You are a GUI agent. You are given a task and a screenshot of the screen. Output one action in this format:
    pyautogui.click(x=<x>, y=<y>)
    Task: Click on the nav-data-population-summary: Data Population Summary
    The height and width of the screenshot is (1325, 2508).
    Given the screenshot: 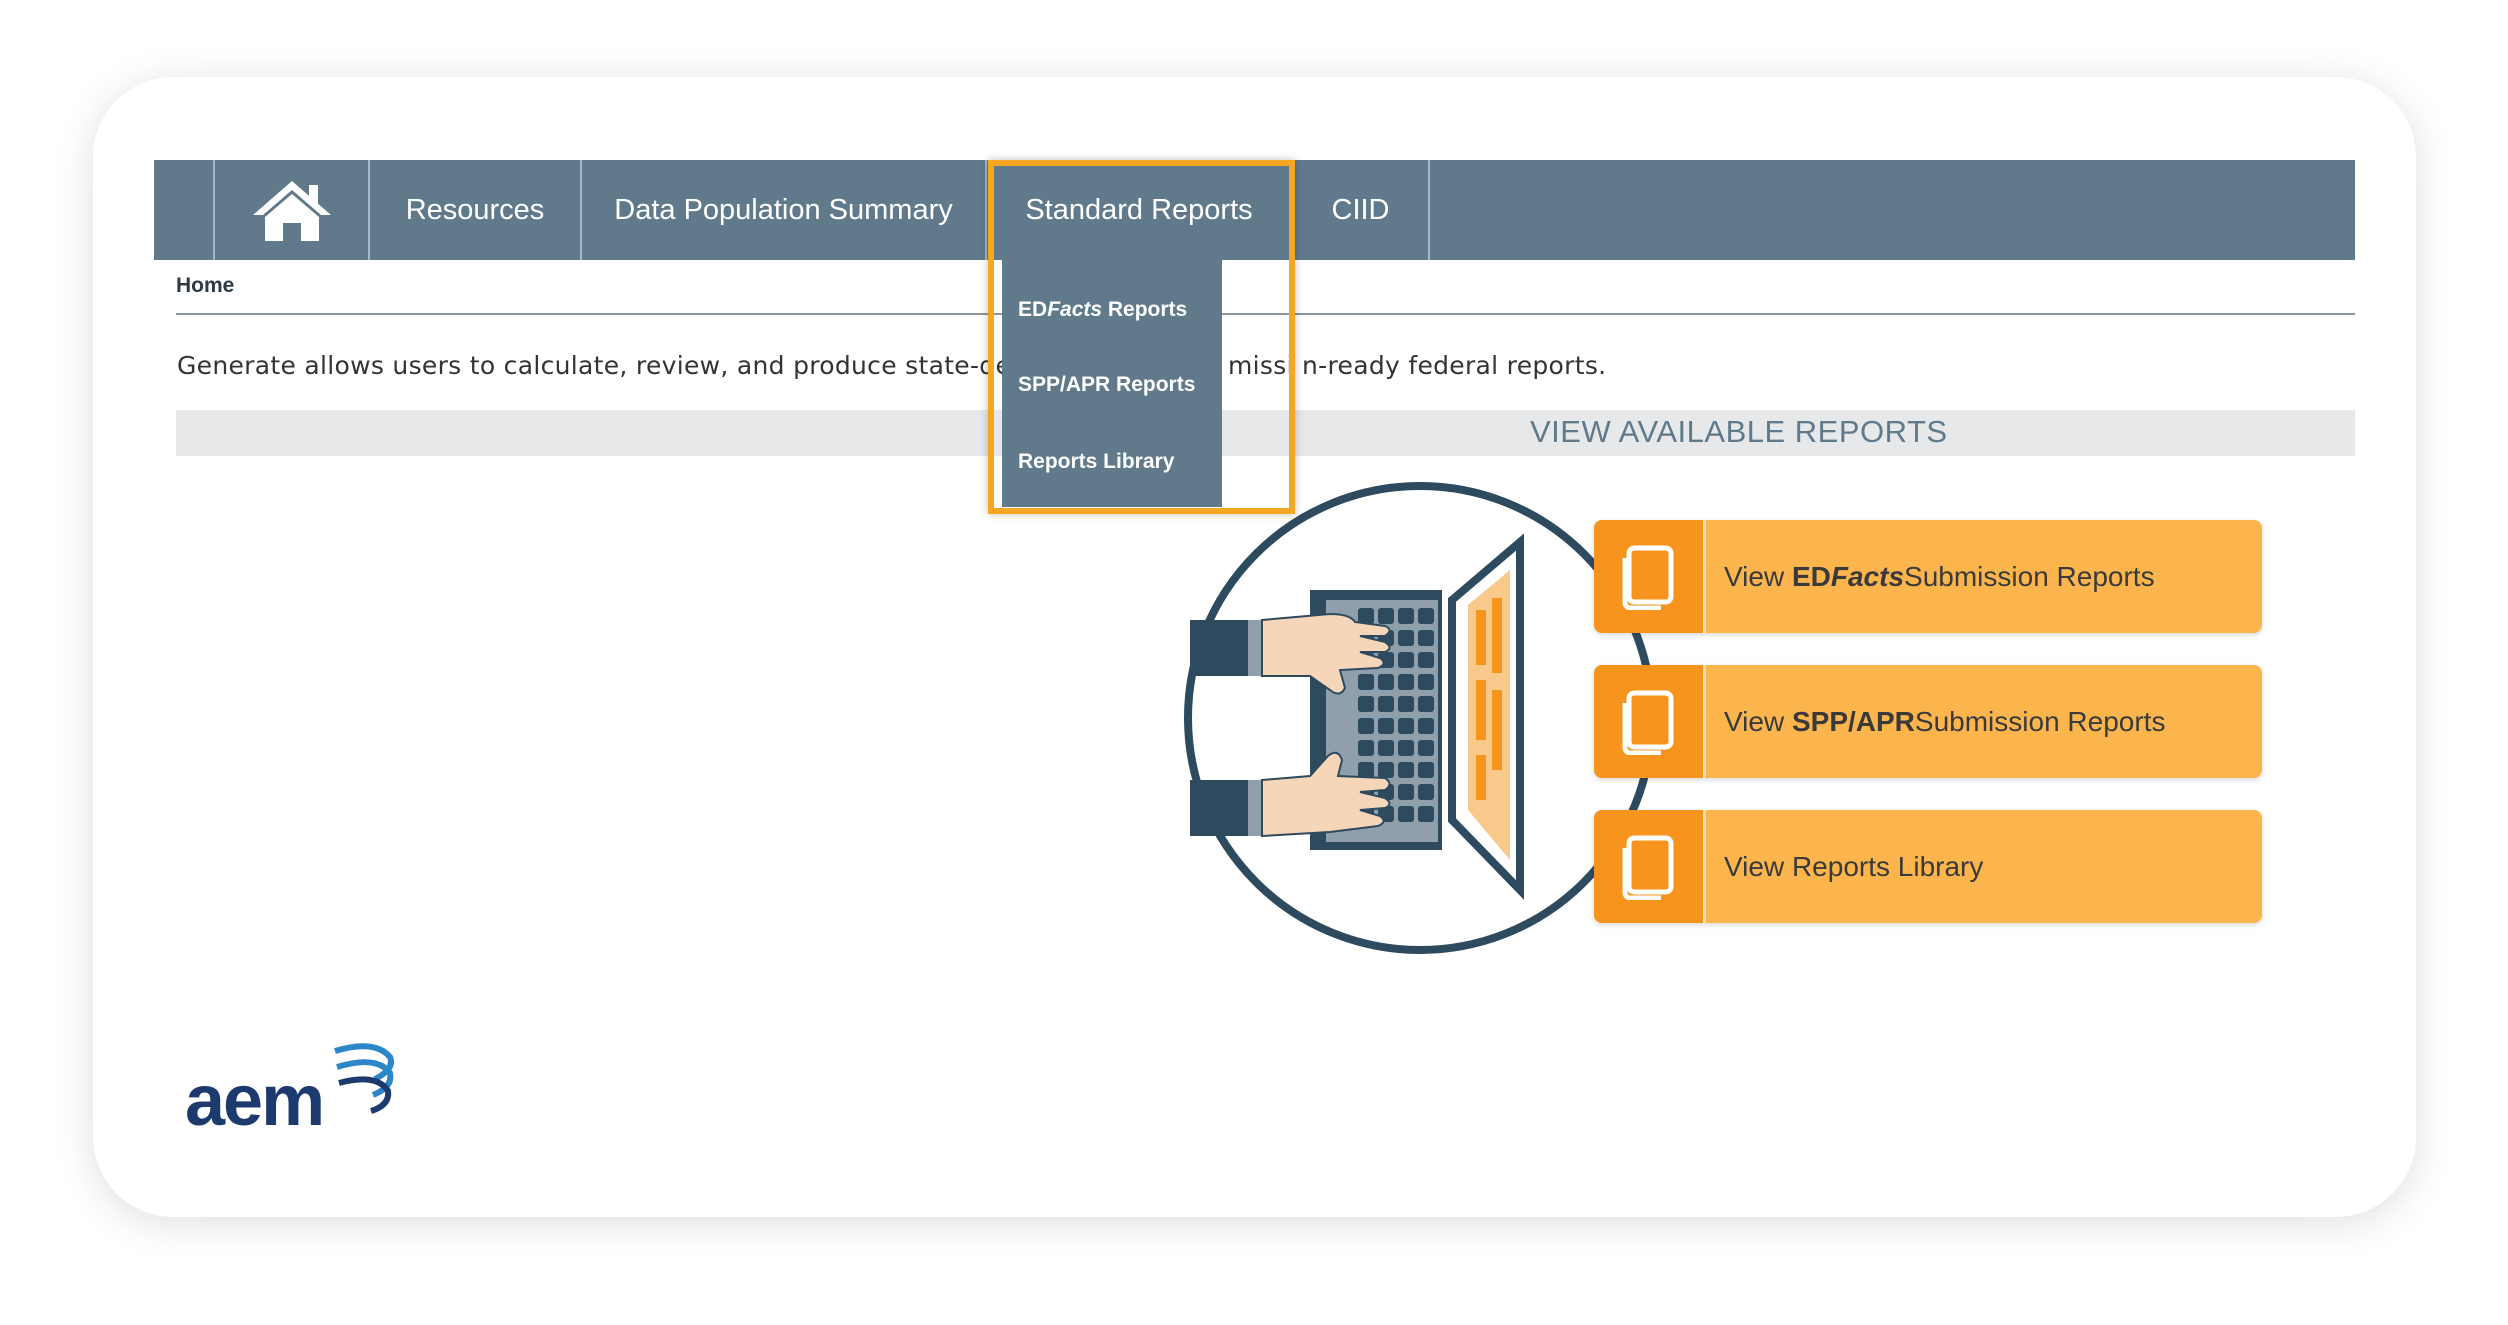 What is the action you would take?
    pyautogui.click(x=784, y=210)
    